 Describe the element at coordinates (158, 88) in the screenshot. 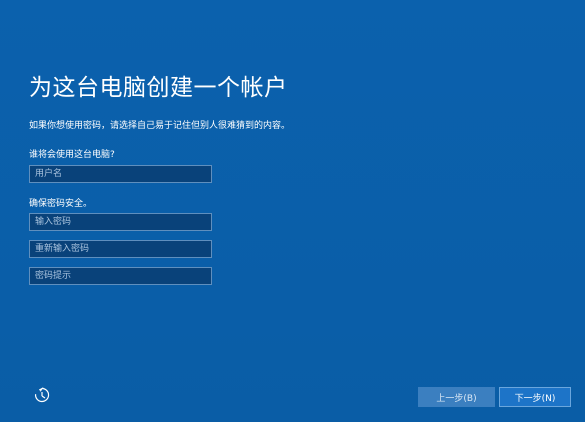

I see `page-title: 为这台电脑创建一个帐户` at that location.